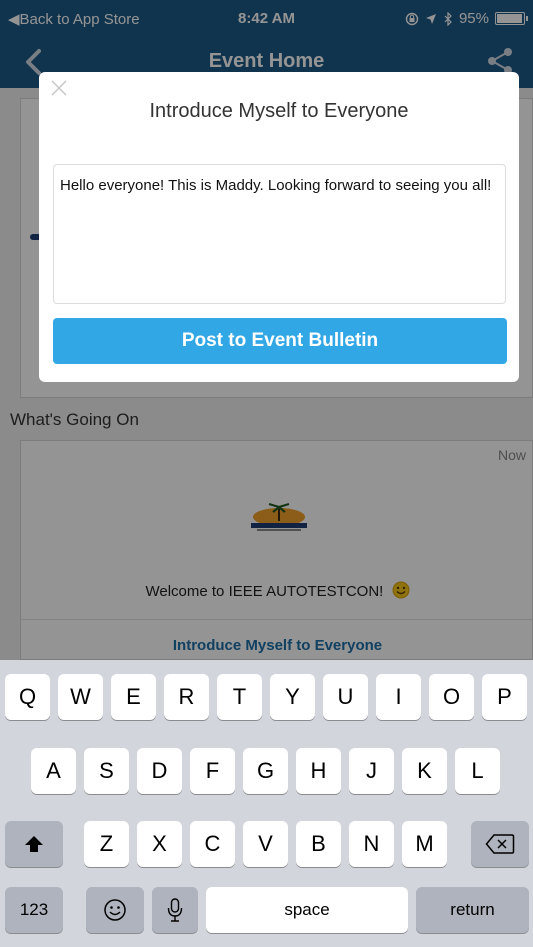 This screenshot has height=947, width=533. I want to click on key-z: Z, so click(106, 844).